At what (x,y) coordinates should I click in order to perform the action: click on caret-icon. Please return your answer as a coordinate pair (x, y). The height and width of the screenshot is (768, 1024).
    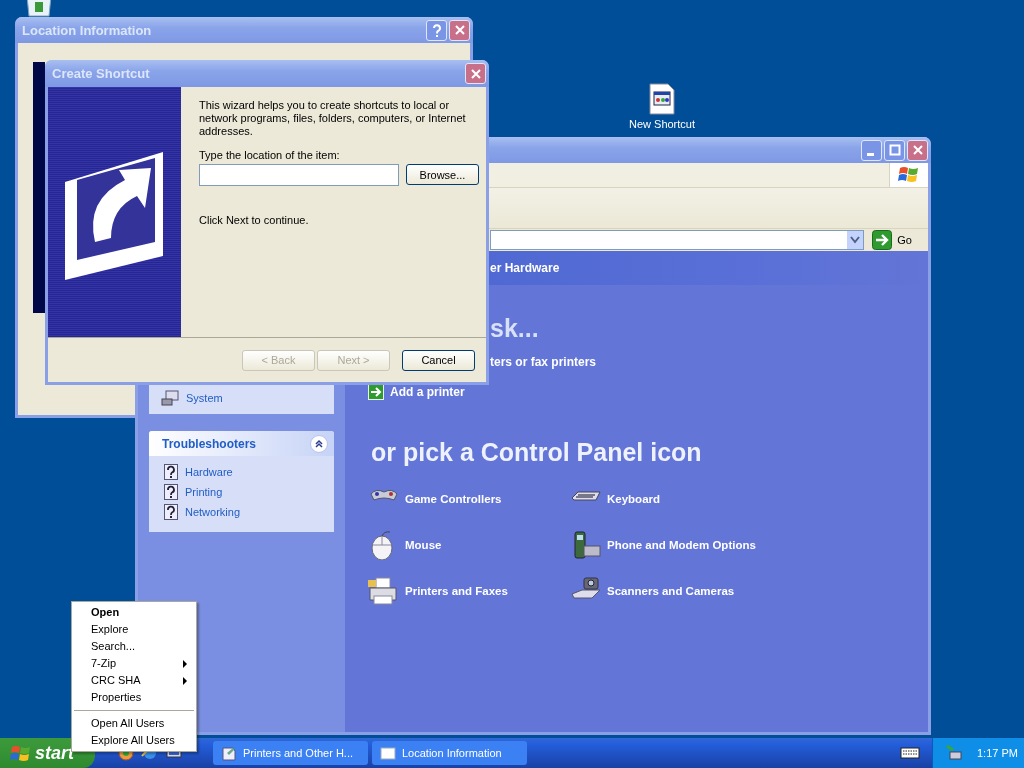
    Looking at the image, I should click on (855, 240).